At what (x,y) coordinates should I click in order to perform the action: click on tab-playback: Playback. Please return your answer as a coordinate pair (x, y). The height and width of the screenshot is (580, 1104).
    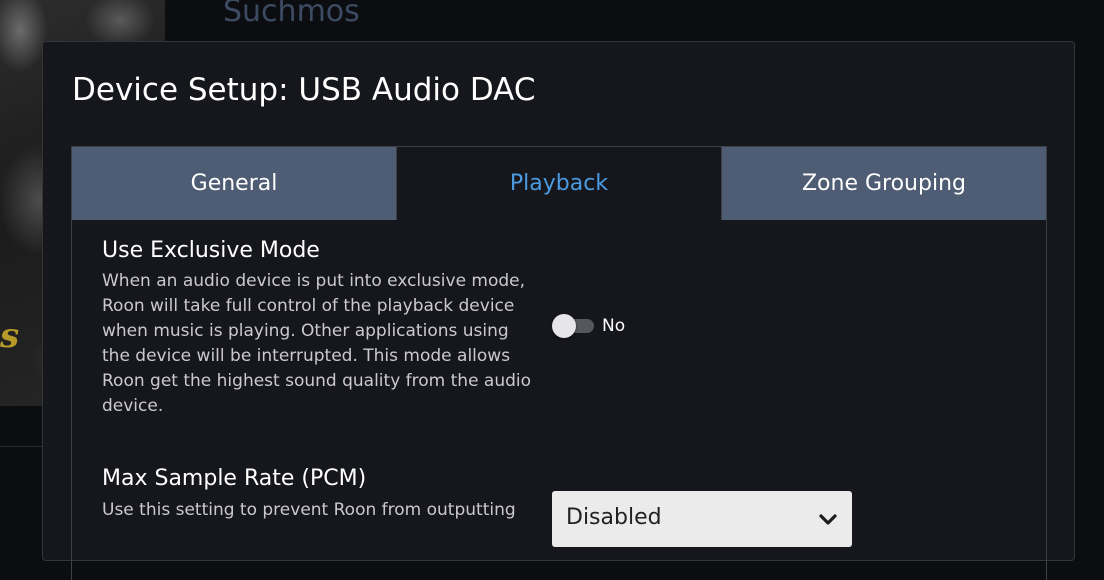
    Looking at the image, I should click on (559, 183).